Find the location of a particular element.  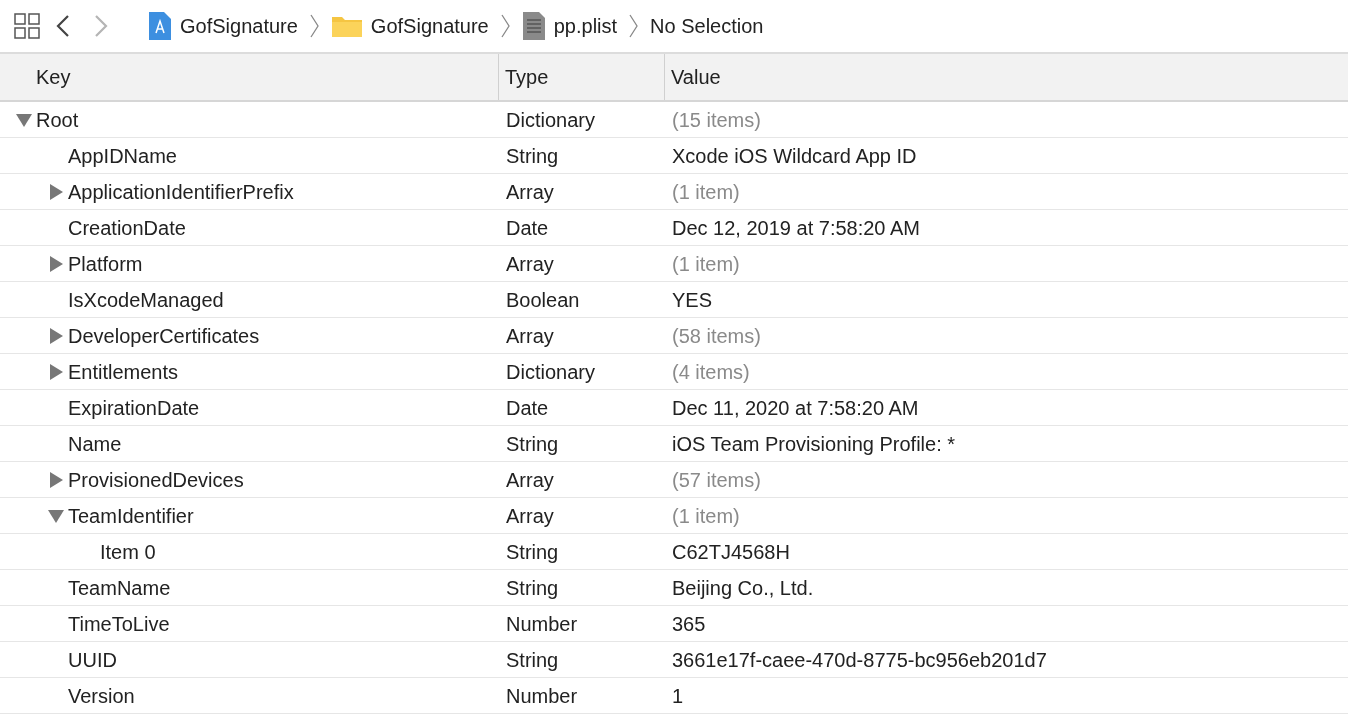

column-header: Type is located at coordinates (581, 77).